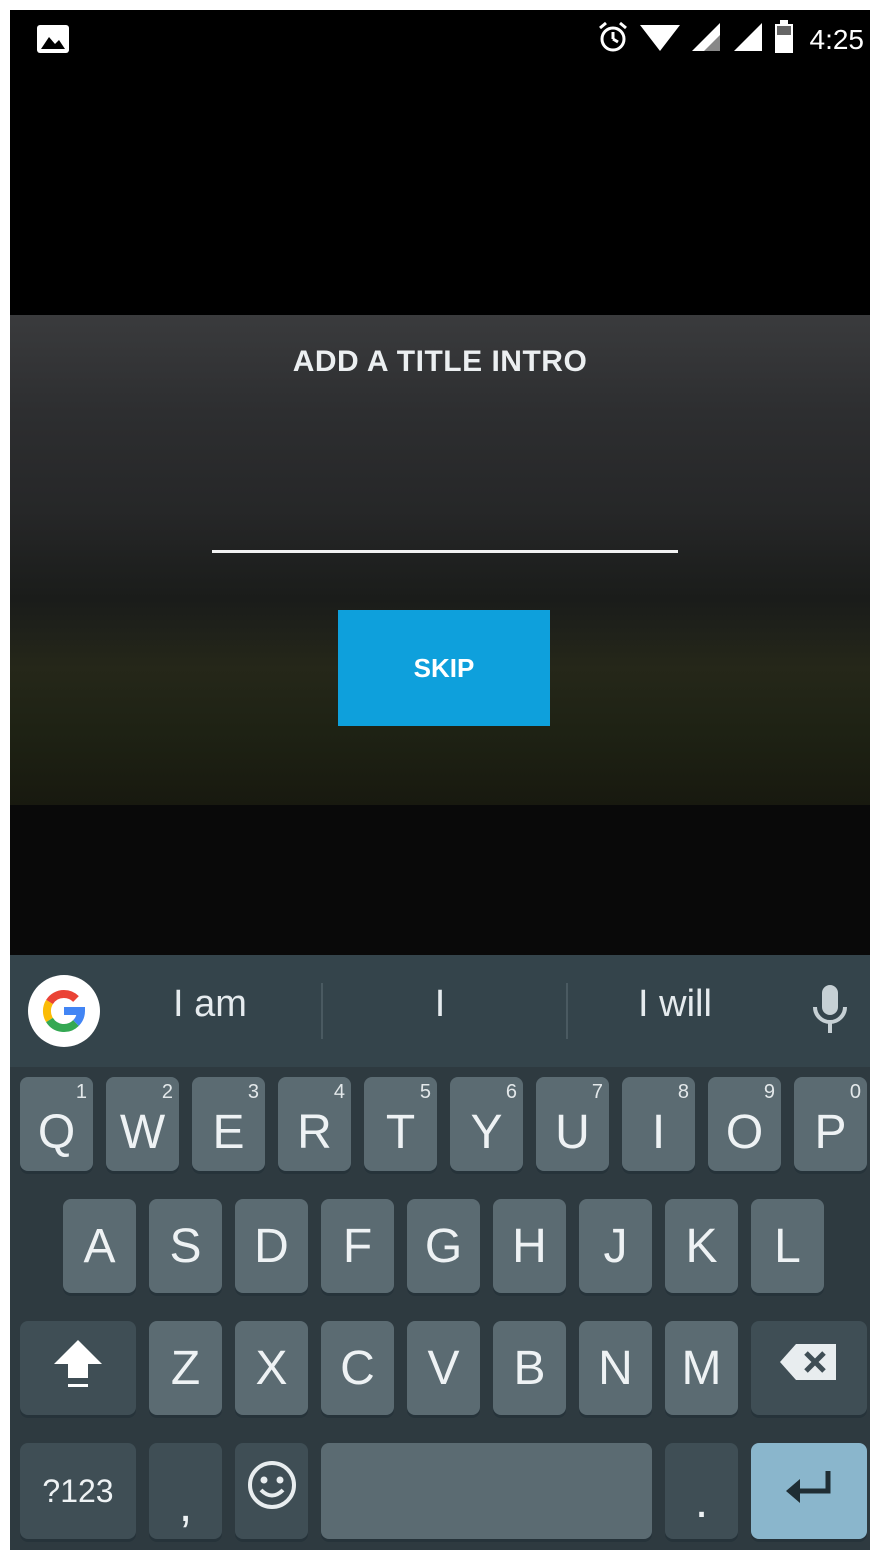 This screenshot has height=1550, width=870. What do you see at coordinates (572, 1132) in the screenshot?
I see `key-label: U` at bounding box center [572, 1132].